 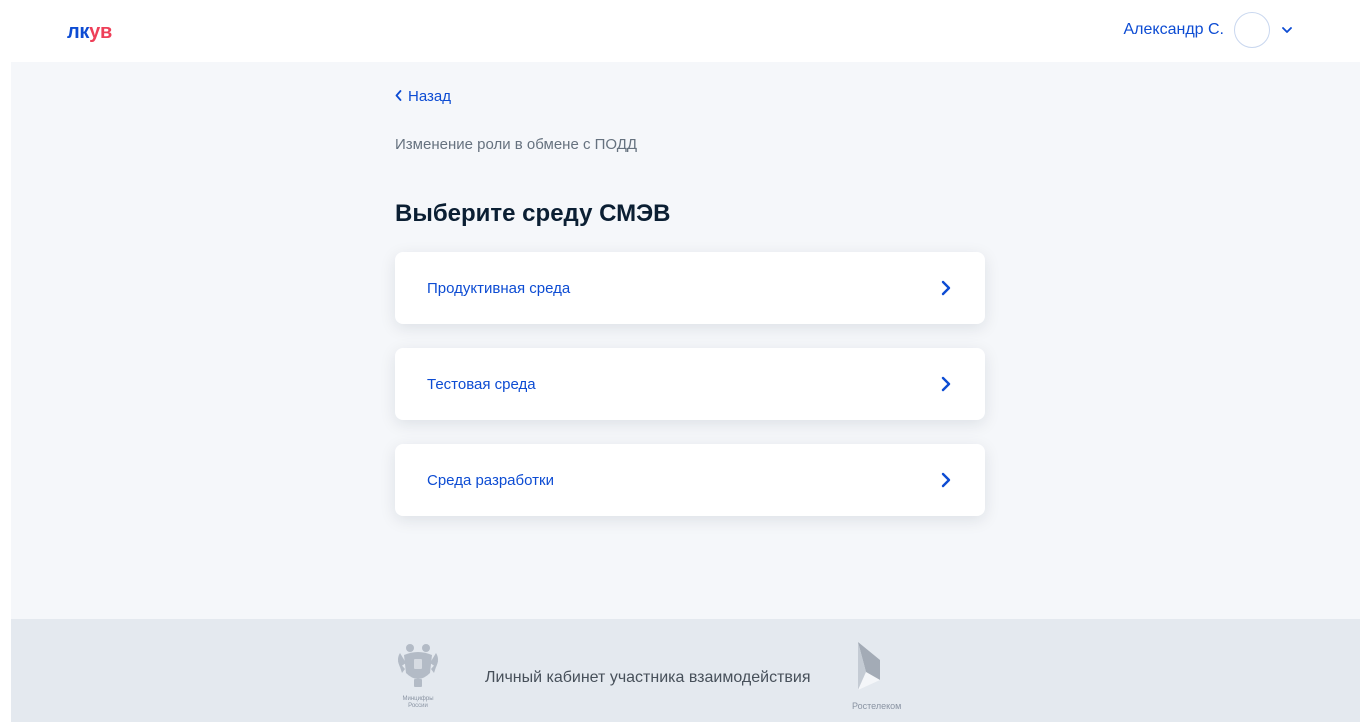 I want to click on option-label: Тестовая среда, so click(x=481, y=384).